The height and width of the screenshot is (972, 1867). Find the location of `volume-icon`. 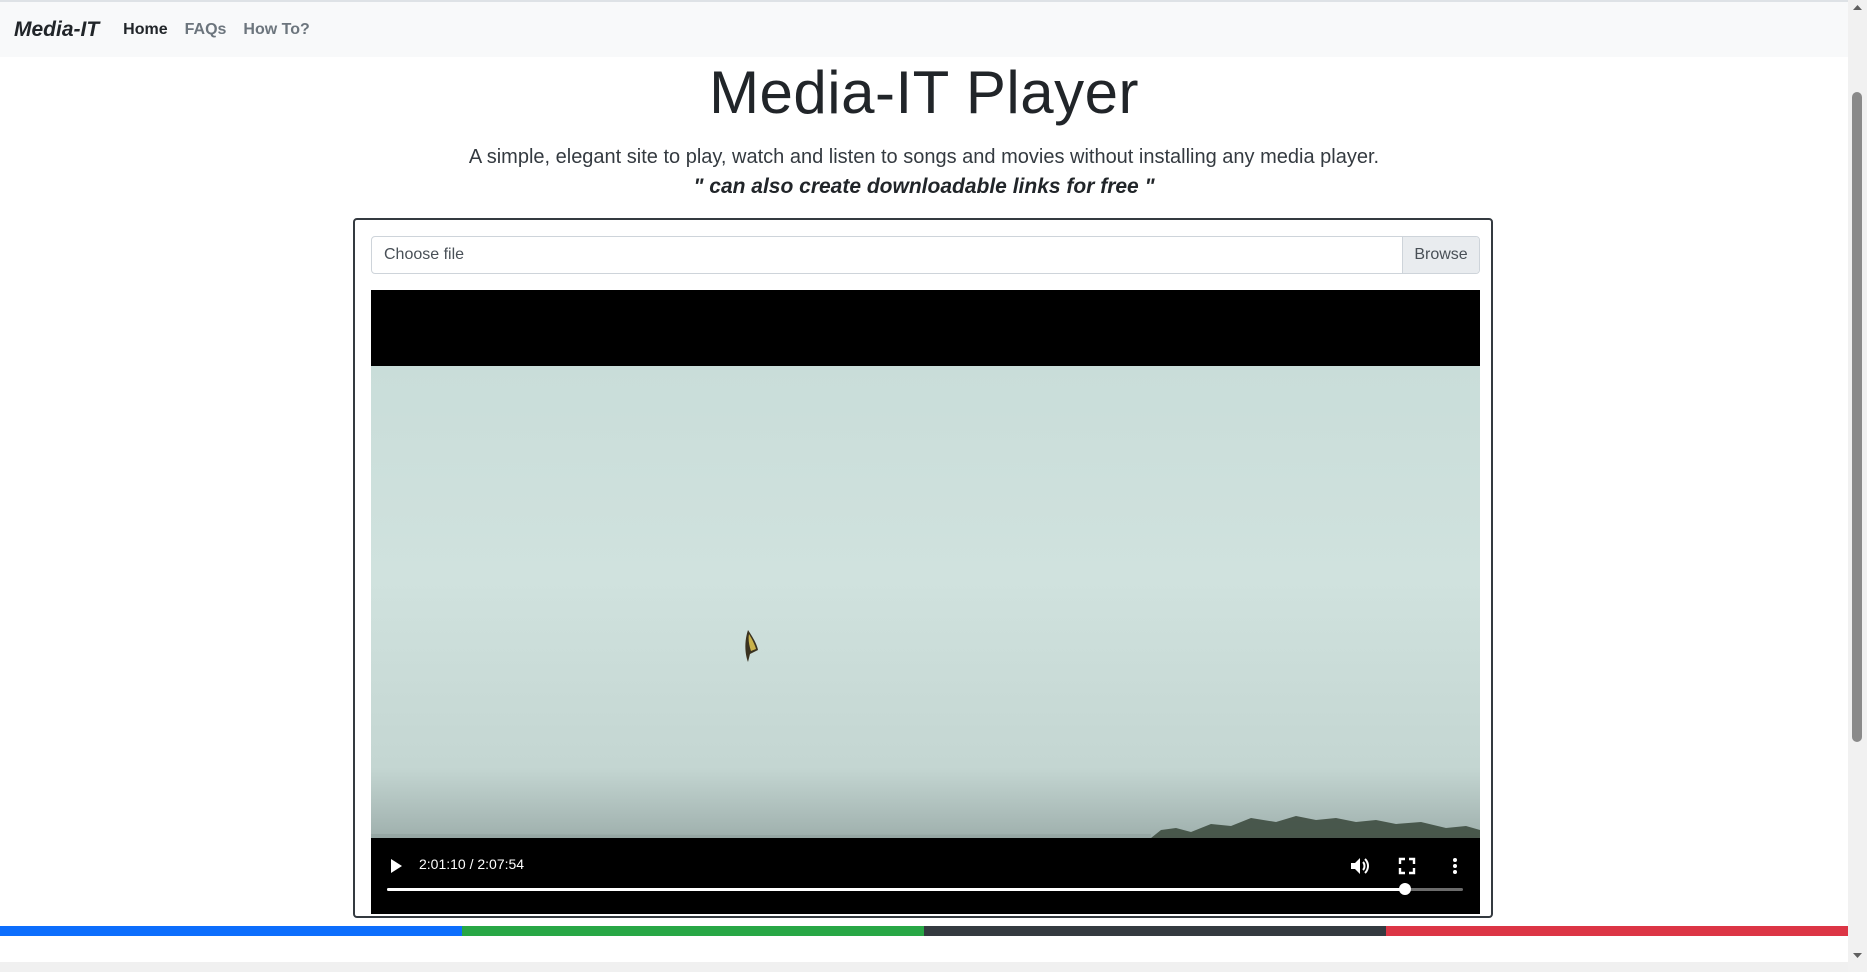

volume-icon is located at coordinates (1360, 866).